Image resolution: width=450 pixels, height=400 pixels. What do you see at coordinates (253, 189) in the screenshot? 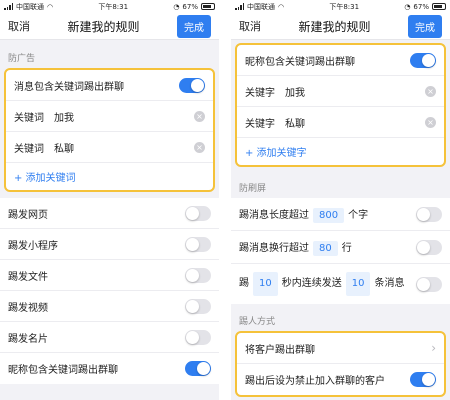
I see `section-header-antiflood: 防刷屏` at bounding box center [253, 189].